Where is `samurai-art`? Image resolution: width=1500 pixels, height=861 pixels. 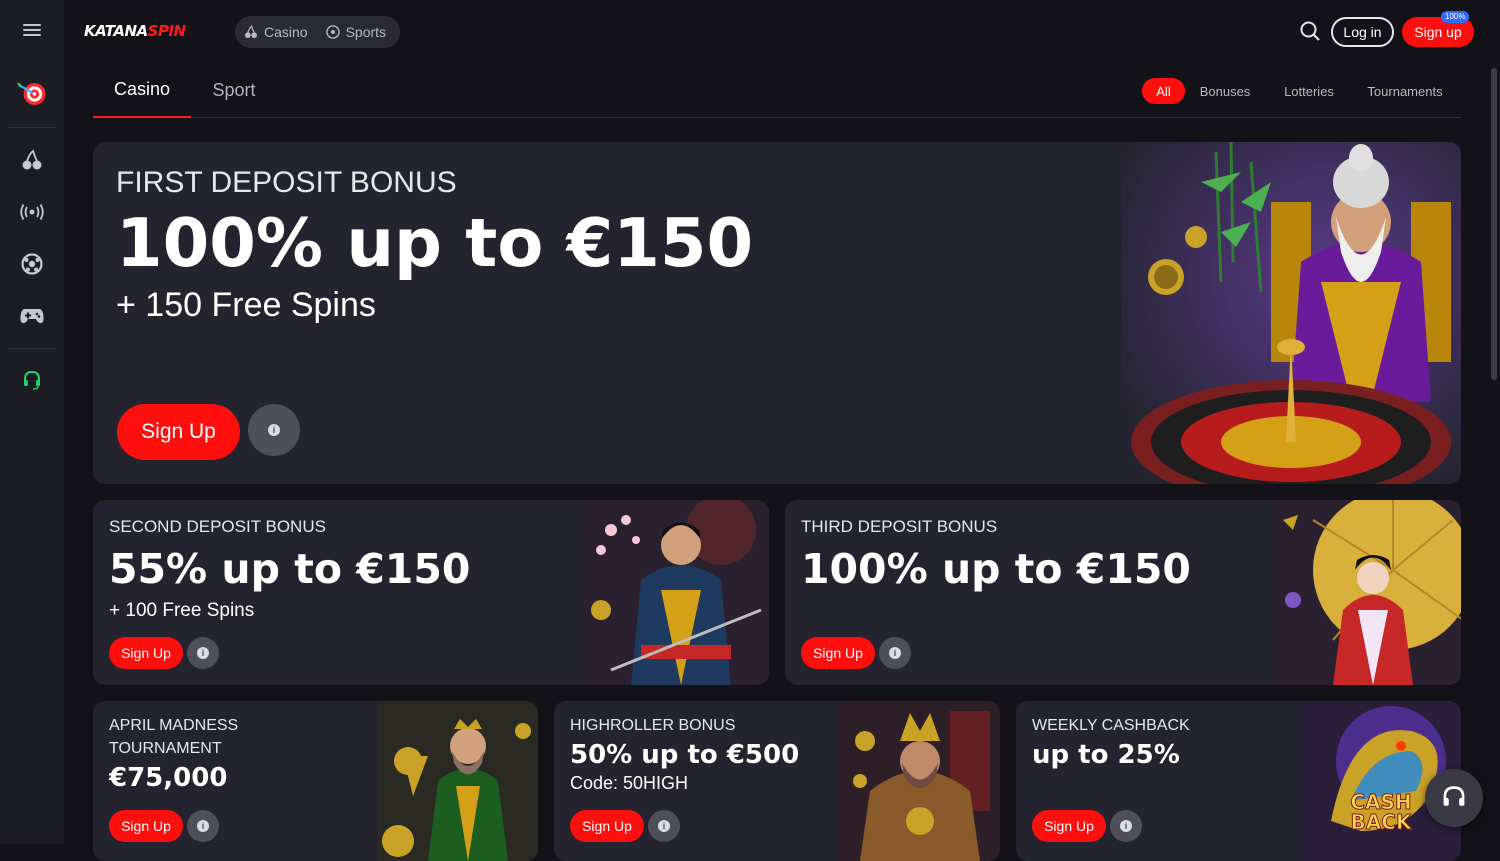
samurai-art is located at coordinates (675, 592).